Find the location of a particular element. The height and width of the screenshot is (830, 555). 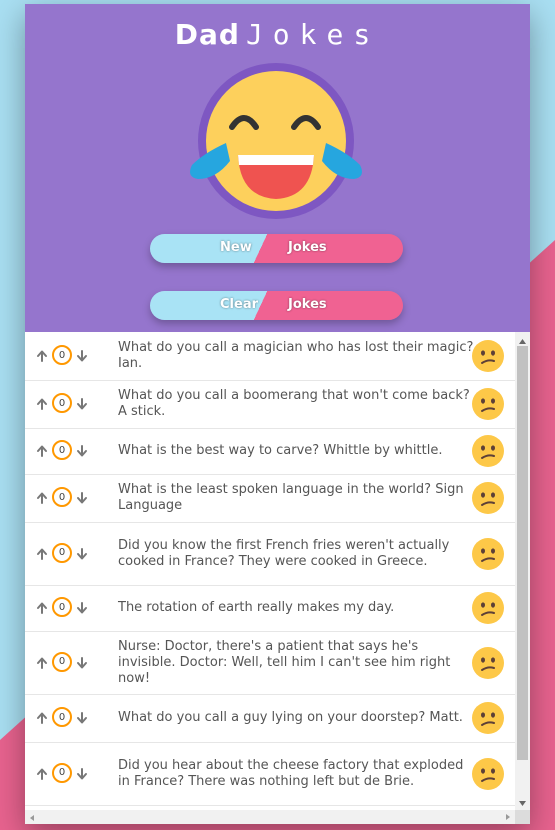

clear-jokes-button: Clear Jokes is located at coordinates (276, 305).